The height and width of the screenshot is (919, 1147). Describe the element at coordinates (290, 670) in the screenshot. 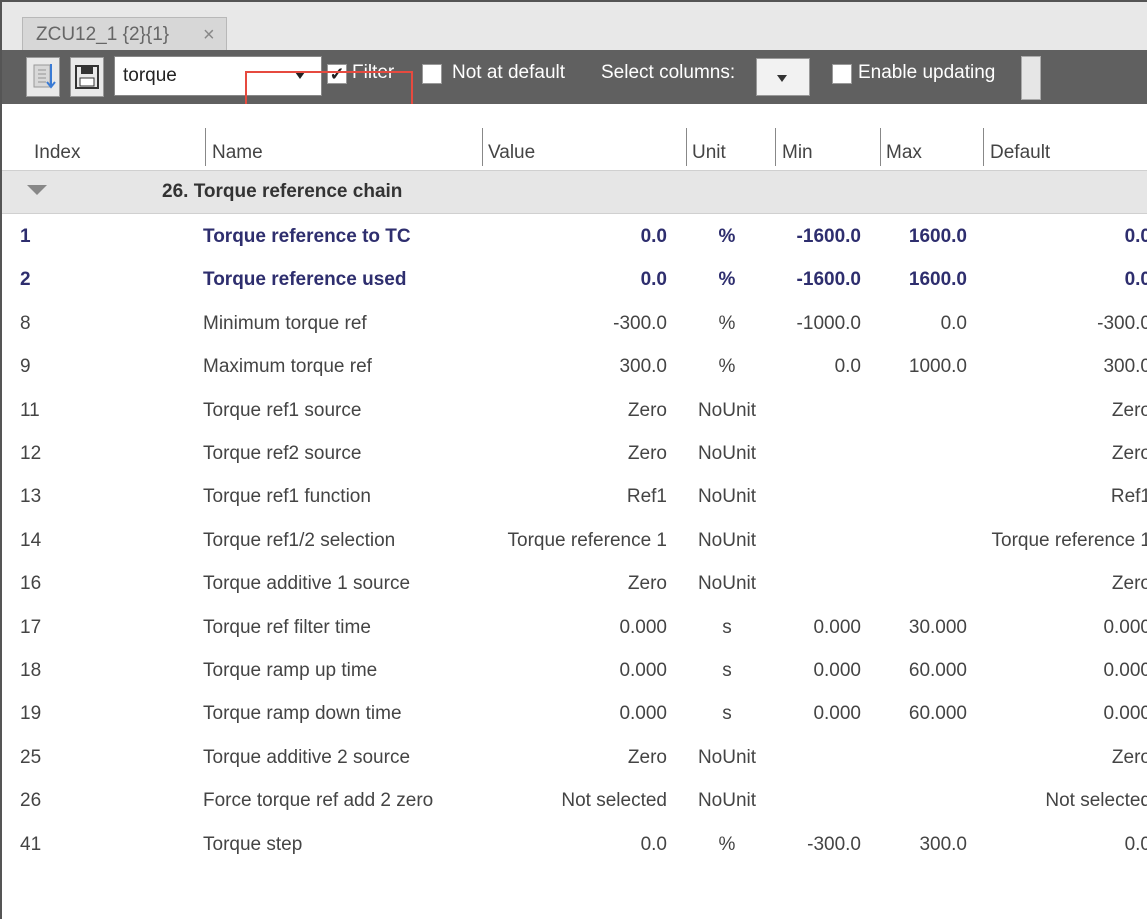

I see `cell-name: Torque ramp up time` at that location.